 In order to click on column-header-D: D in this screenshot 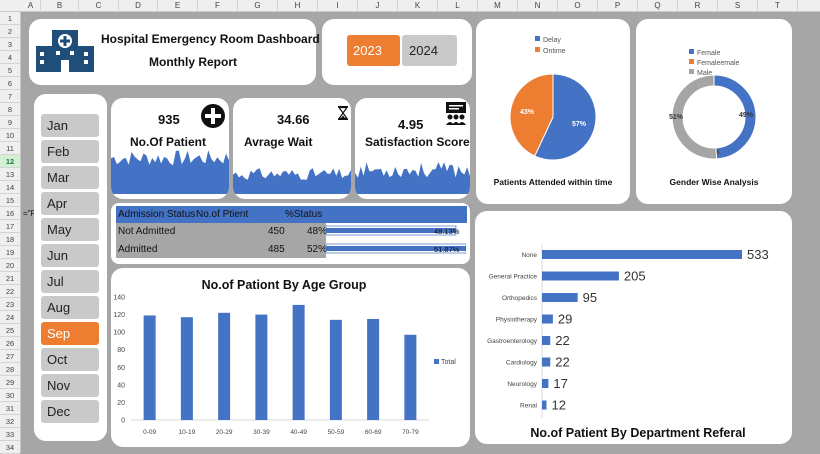, I will do `click(138, 6)`.